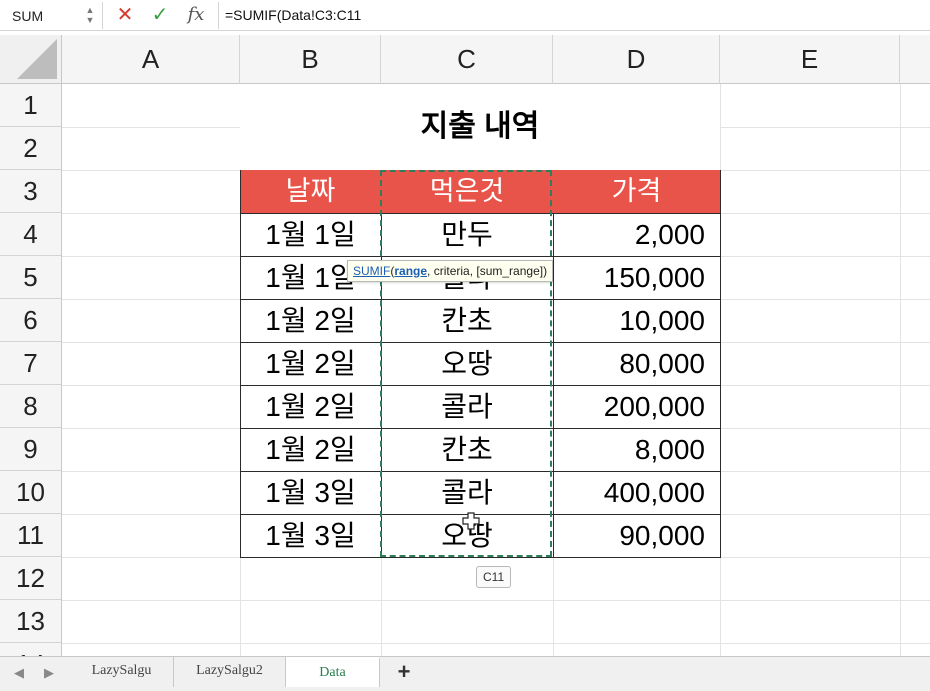 The image size is (930, 691). I want to click on row-header-3: 3, so click(30, 191).